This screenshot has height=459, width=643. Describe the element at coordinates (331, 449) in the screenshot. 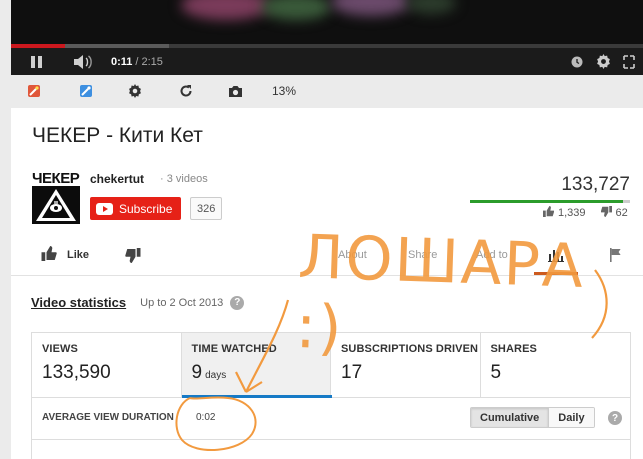

I see `chart-area` at that location.